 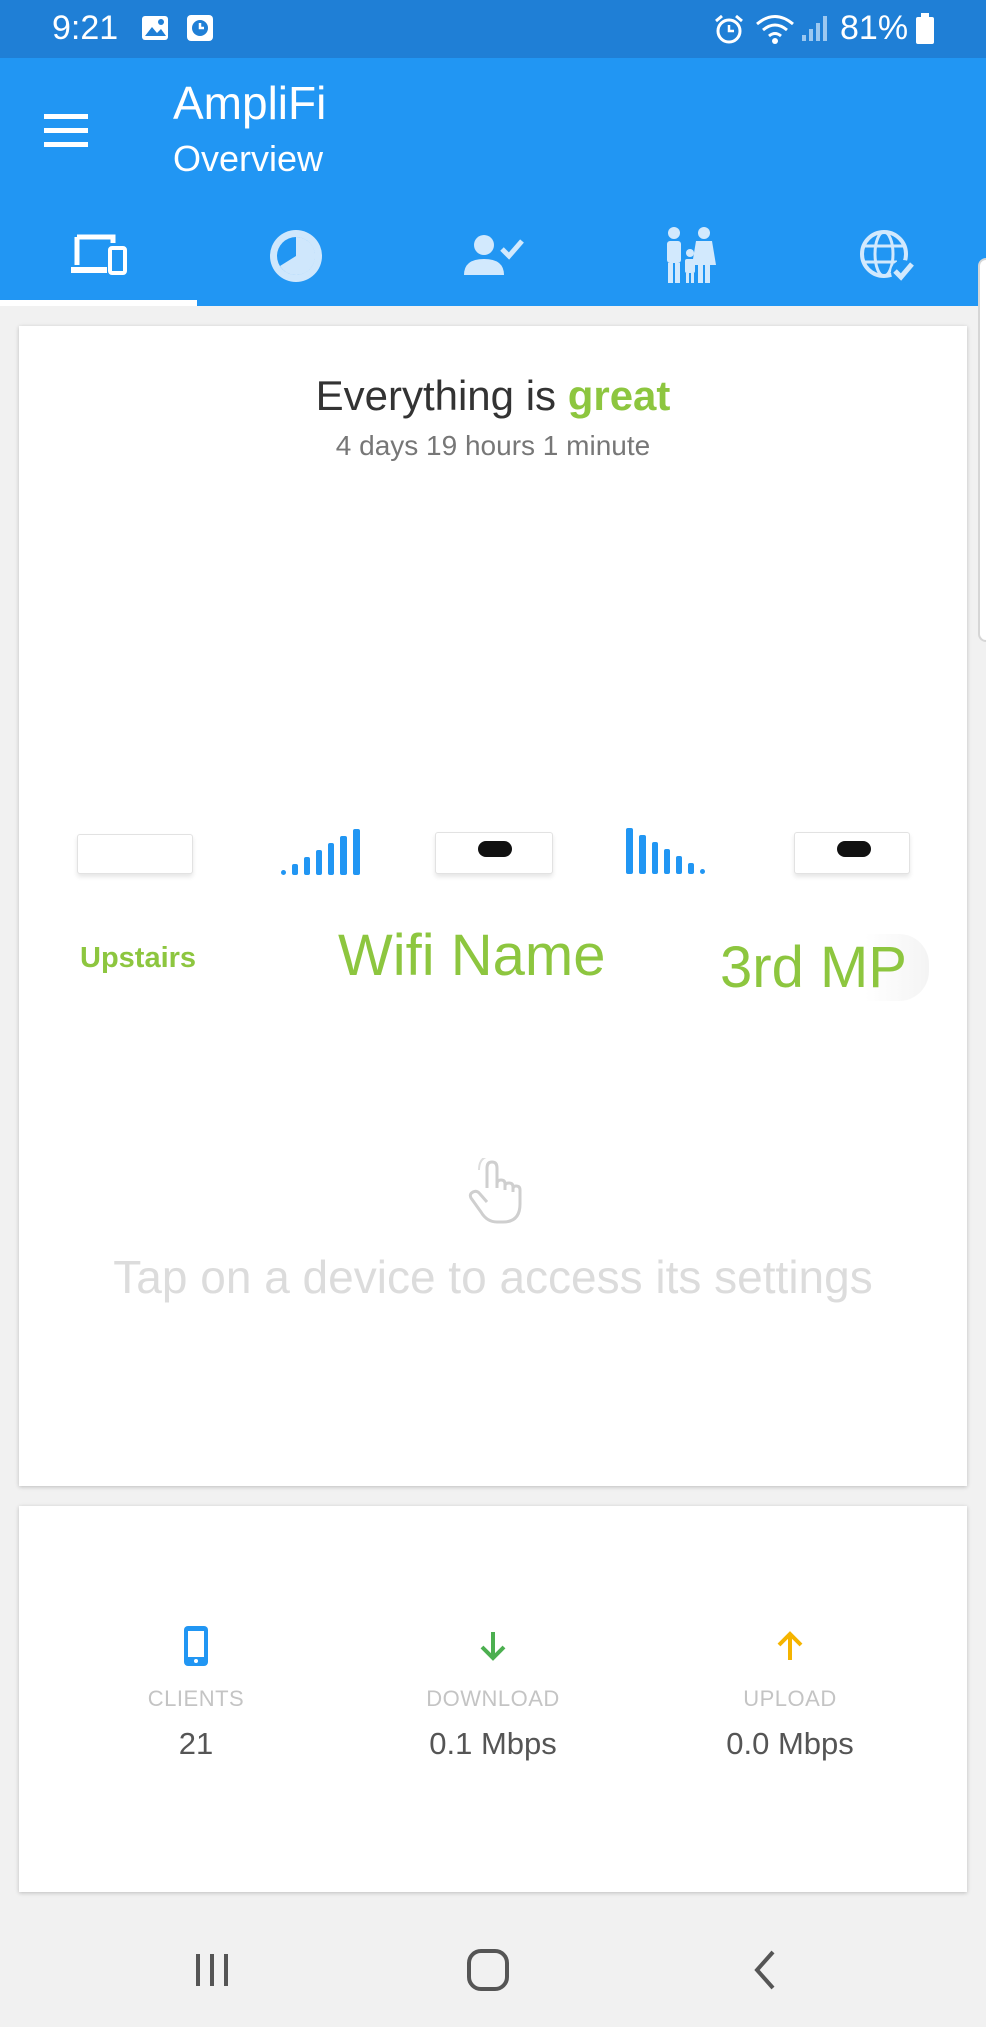 What do you see at coordinates (925, 31) in the screenshot?
I see `battery-icon` at bounding box center [925, 31].